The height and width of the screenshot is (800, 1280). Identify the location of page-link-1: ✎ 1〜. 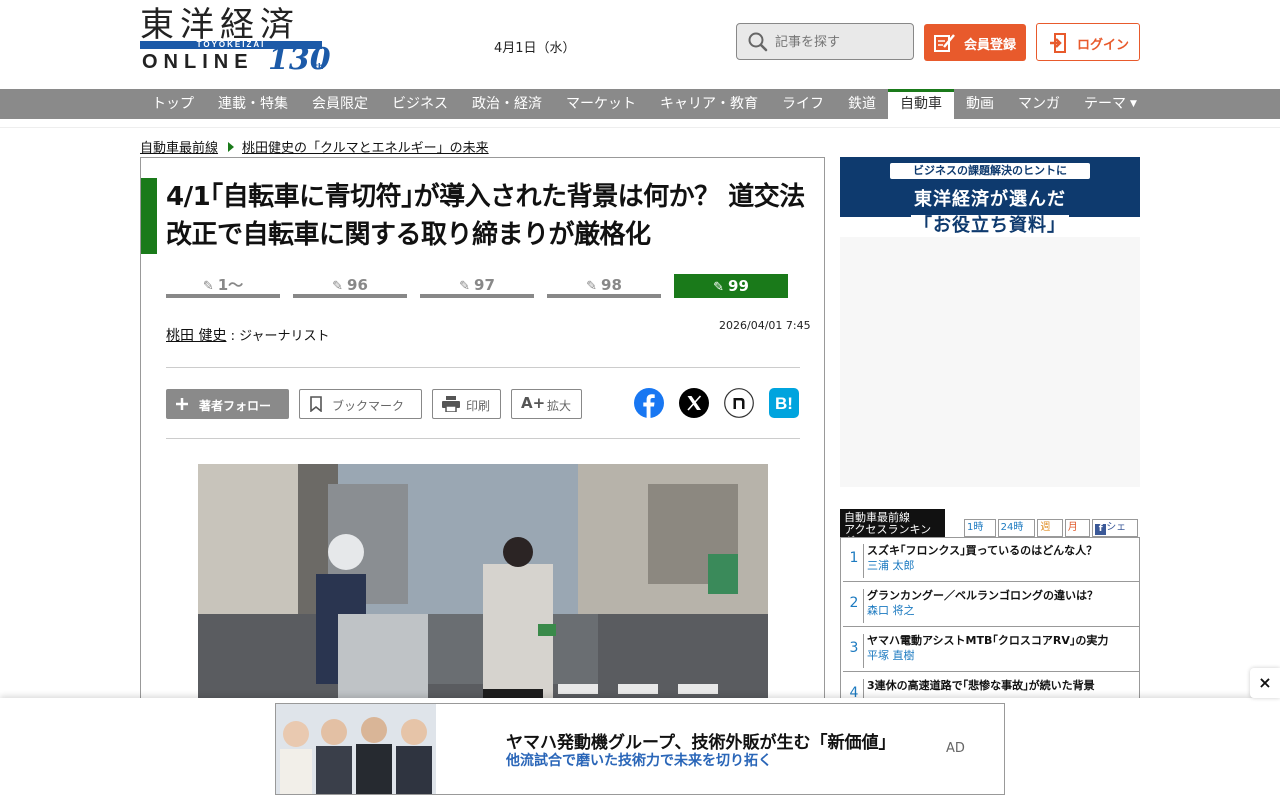
(223, 286).